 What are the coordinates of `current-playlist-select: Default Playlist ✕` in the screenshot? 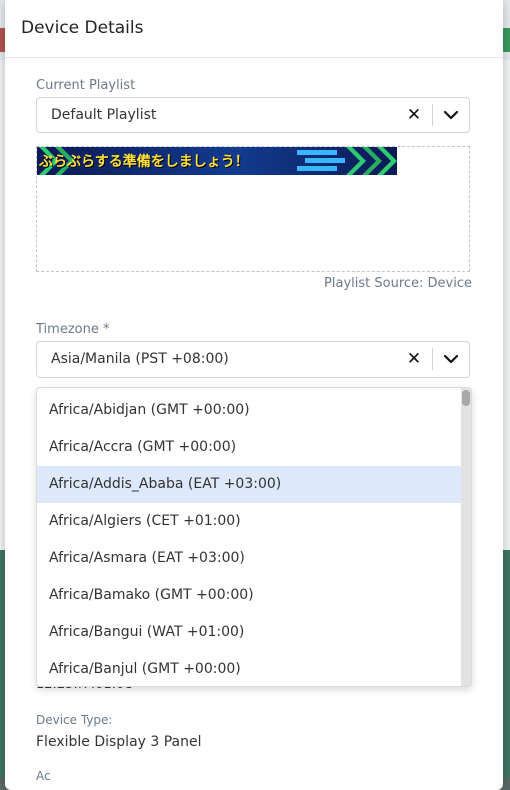 It's located at (253, 115).